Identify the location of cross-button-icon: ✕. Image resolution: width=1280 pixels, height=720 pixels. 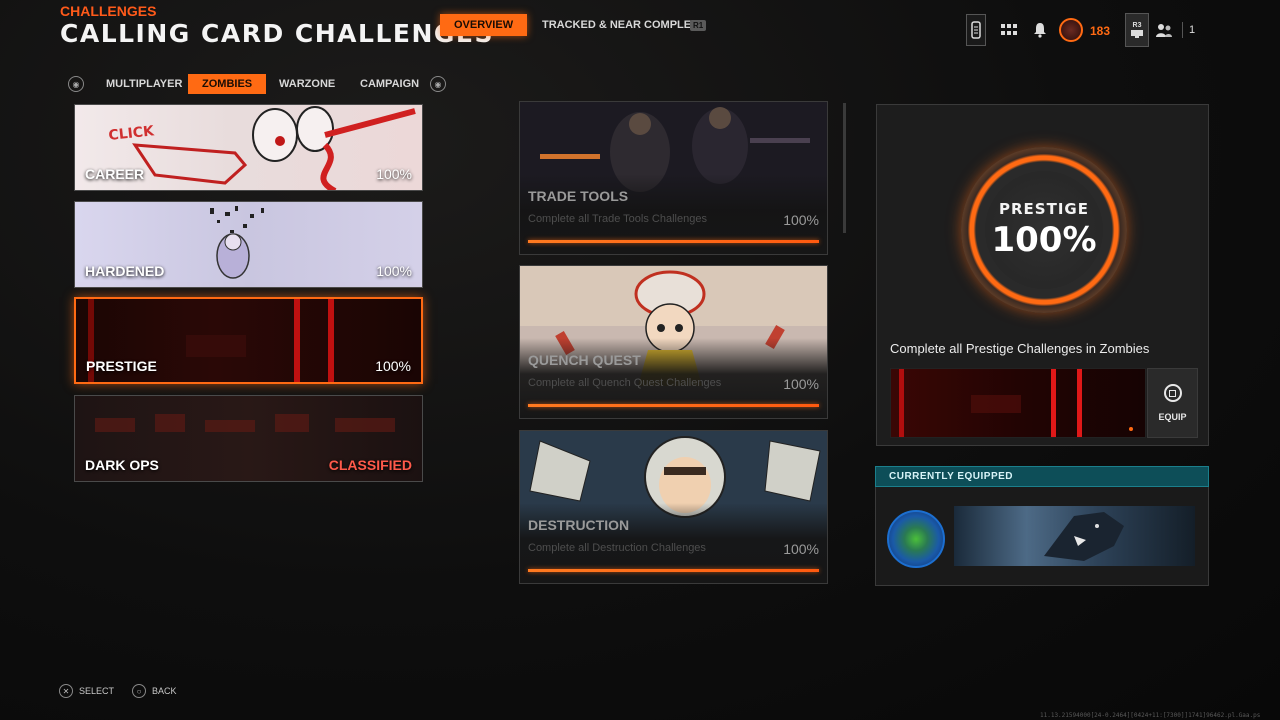
(66, 691).